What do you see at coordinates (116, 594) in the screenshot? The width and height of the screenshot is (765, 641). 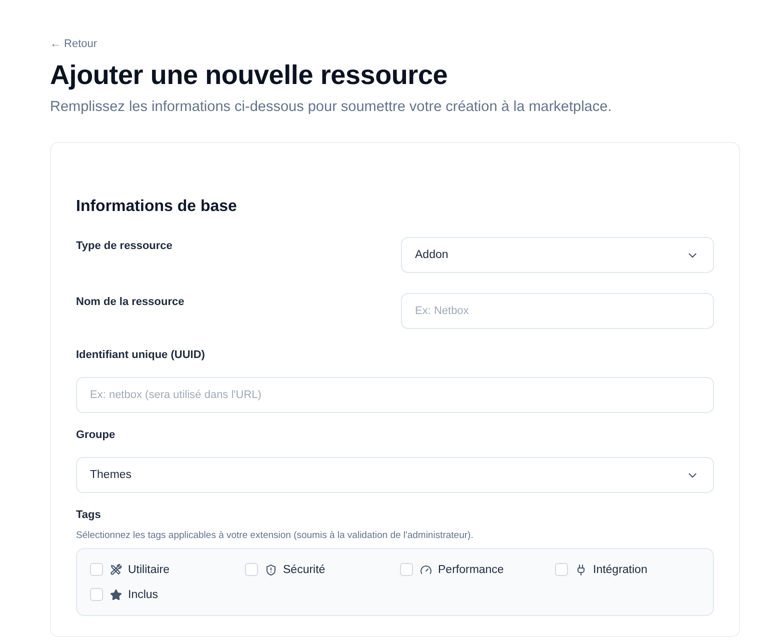 I see `star-icon` at bounding box center [116, 594].